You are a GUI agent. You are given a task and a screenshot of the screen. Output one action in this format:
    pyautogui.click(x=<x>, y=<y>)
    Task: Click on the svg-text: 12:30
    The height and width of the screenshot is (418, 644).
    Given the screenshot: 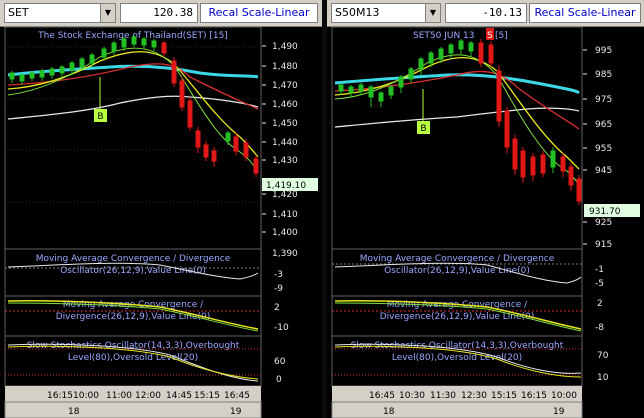 What is the action you would take?
    pyautogui.click(x=474, y=396)
    